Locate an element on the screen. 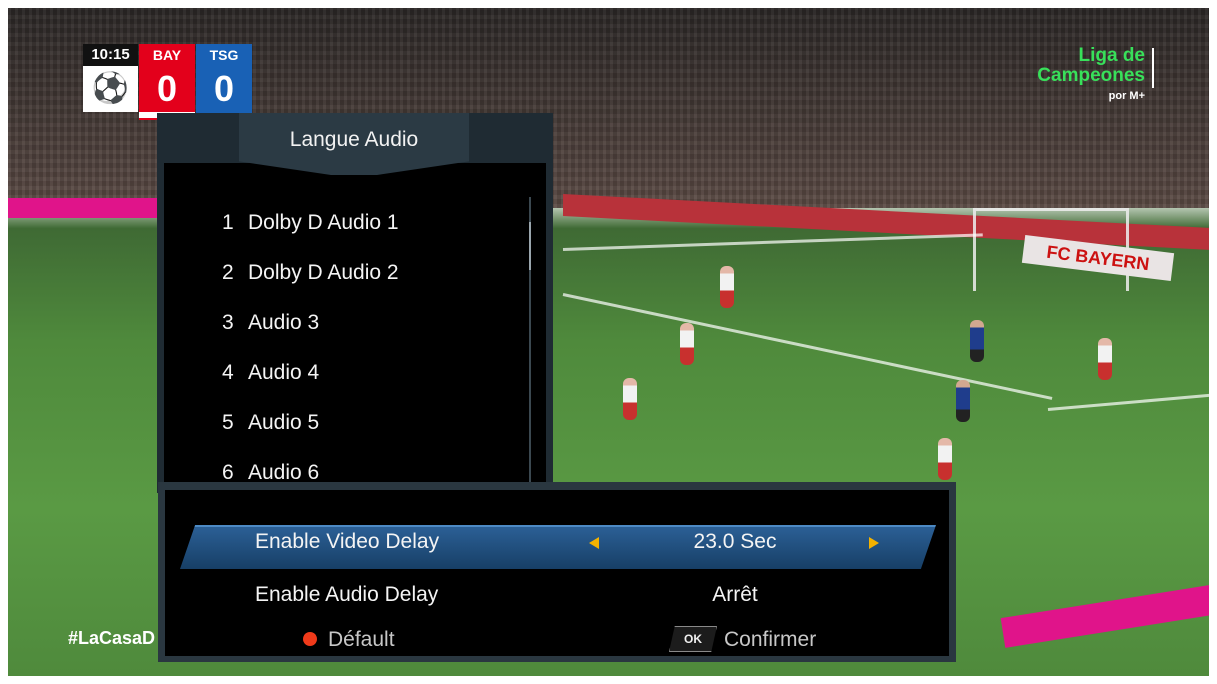 Image resolution: width=1217 pixels, height=684 pixels. home-team: BAY 0 is located at coordinates (167, 82).